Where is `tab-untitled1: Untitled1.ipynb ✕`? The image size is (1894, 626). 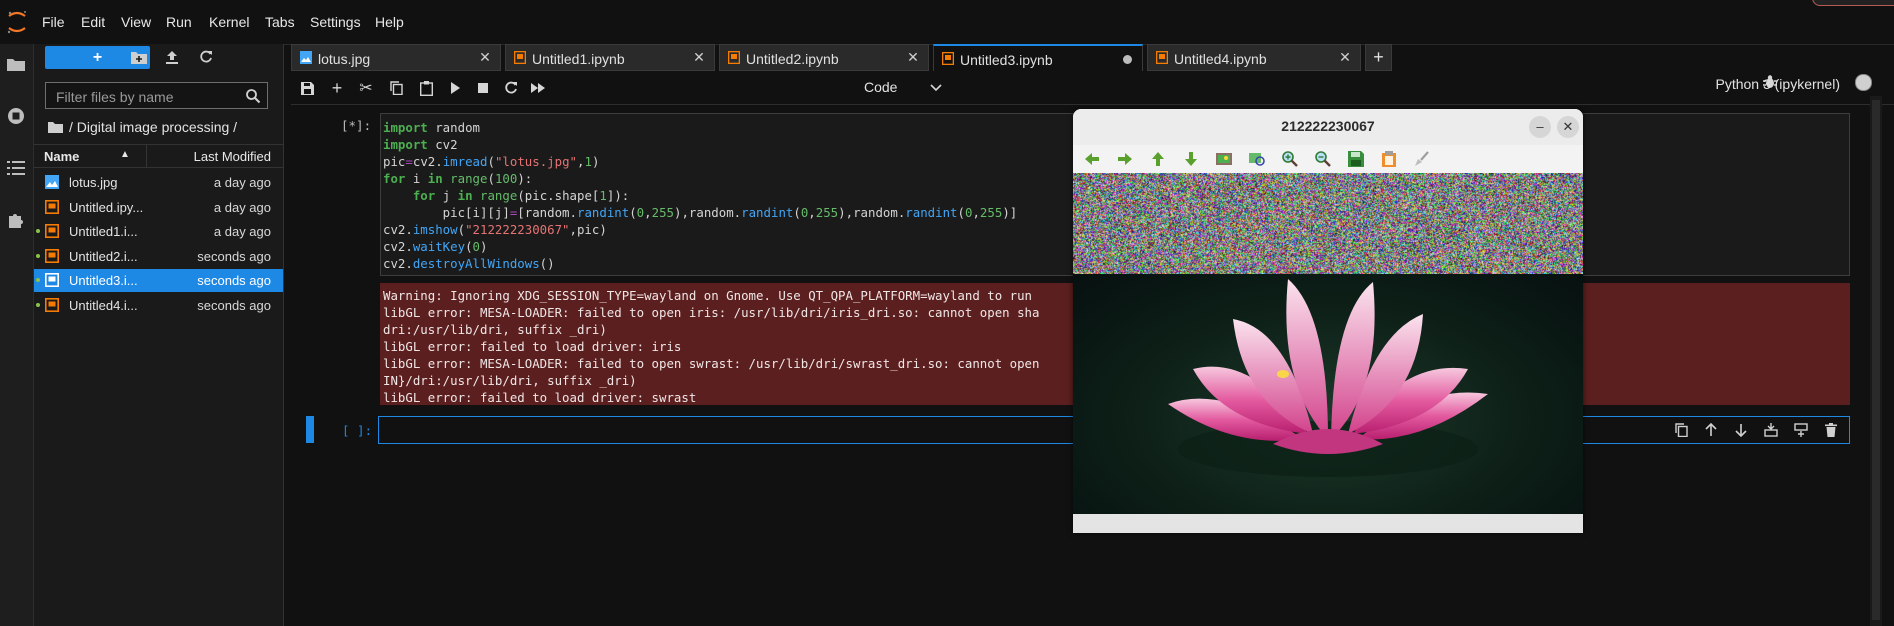 tab-untitled1: Untitled1.ipynb ✕ is located at coordinates (610, 57).